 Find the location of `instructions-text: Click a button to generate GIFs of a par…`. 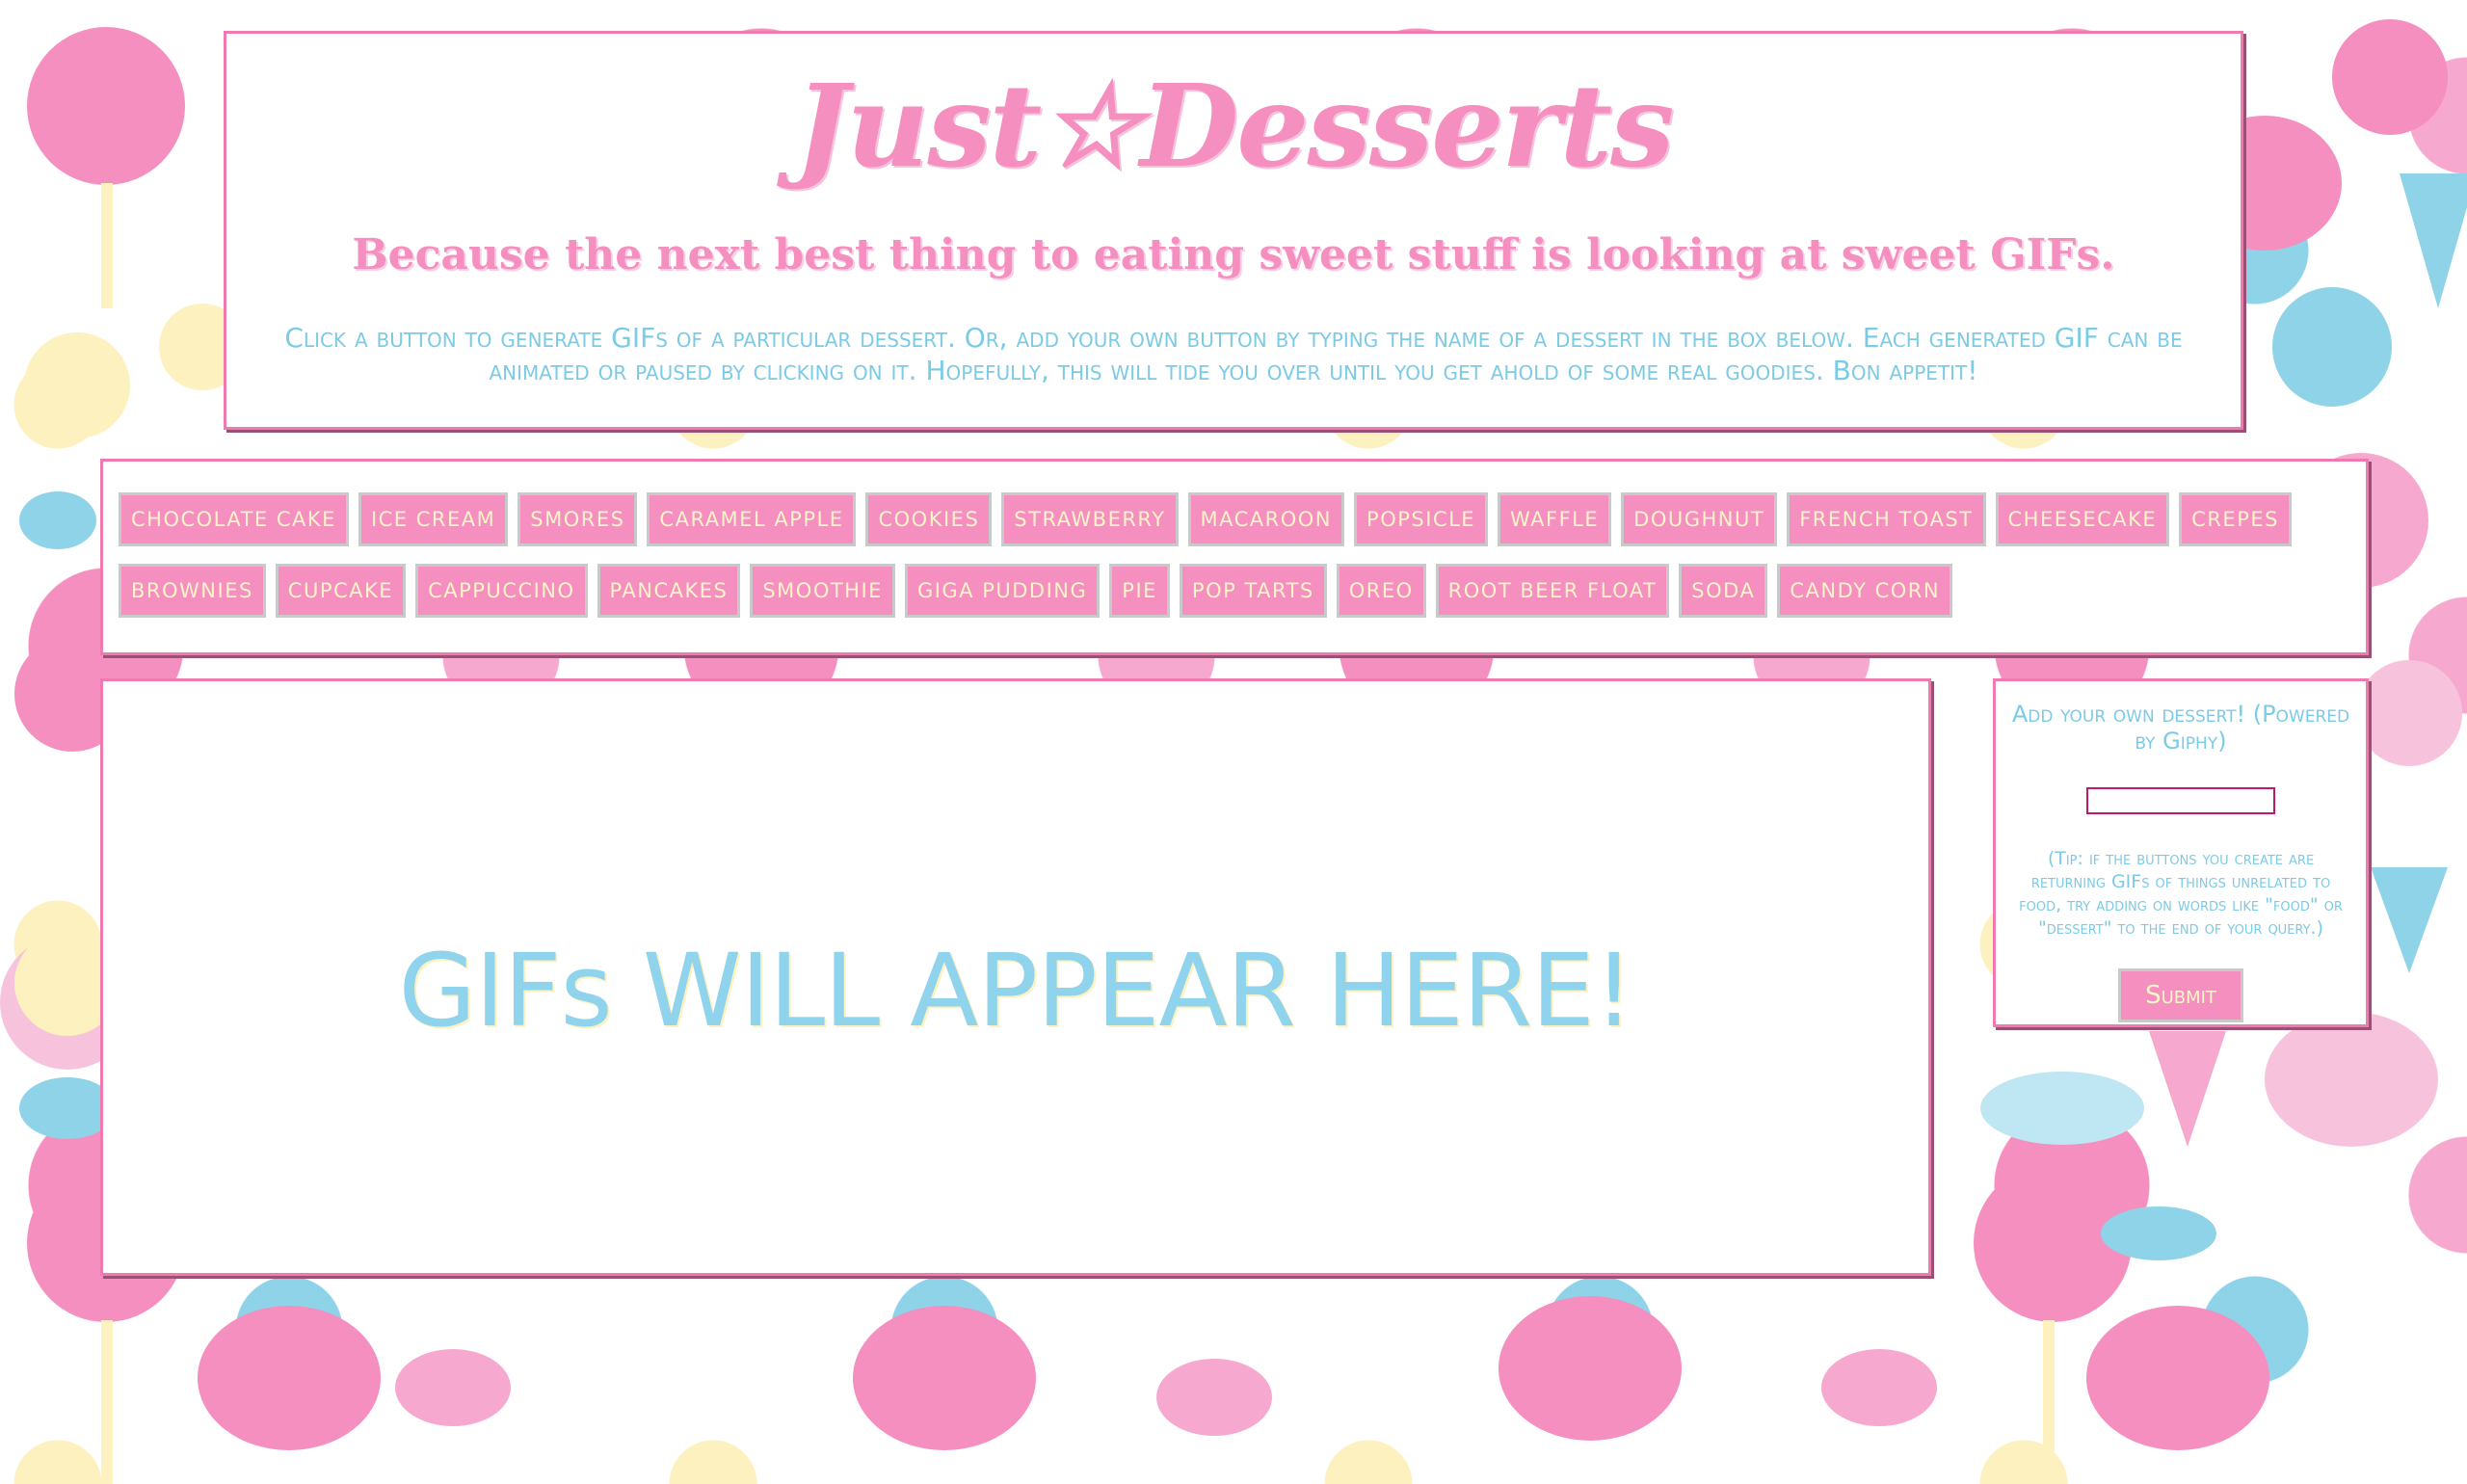

instructions-text: Click a button to generate GIFs of a par… is located at coordinates (1233, 353).